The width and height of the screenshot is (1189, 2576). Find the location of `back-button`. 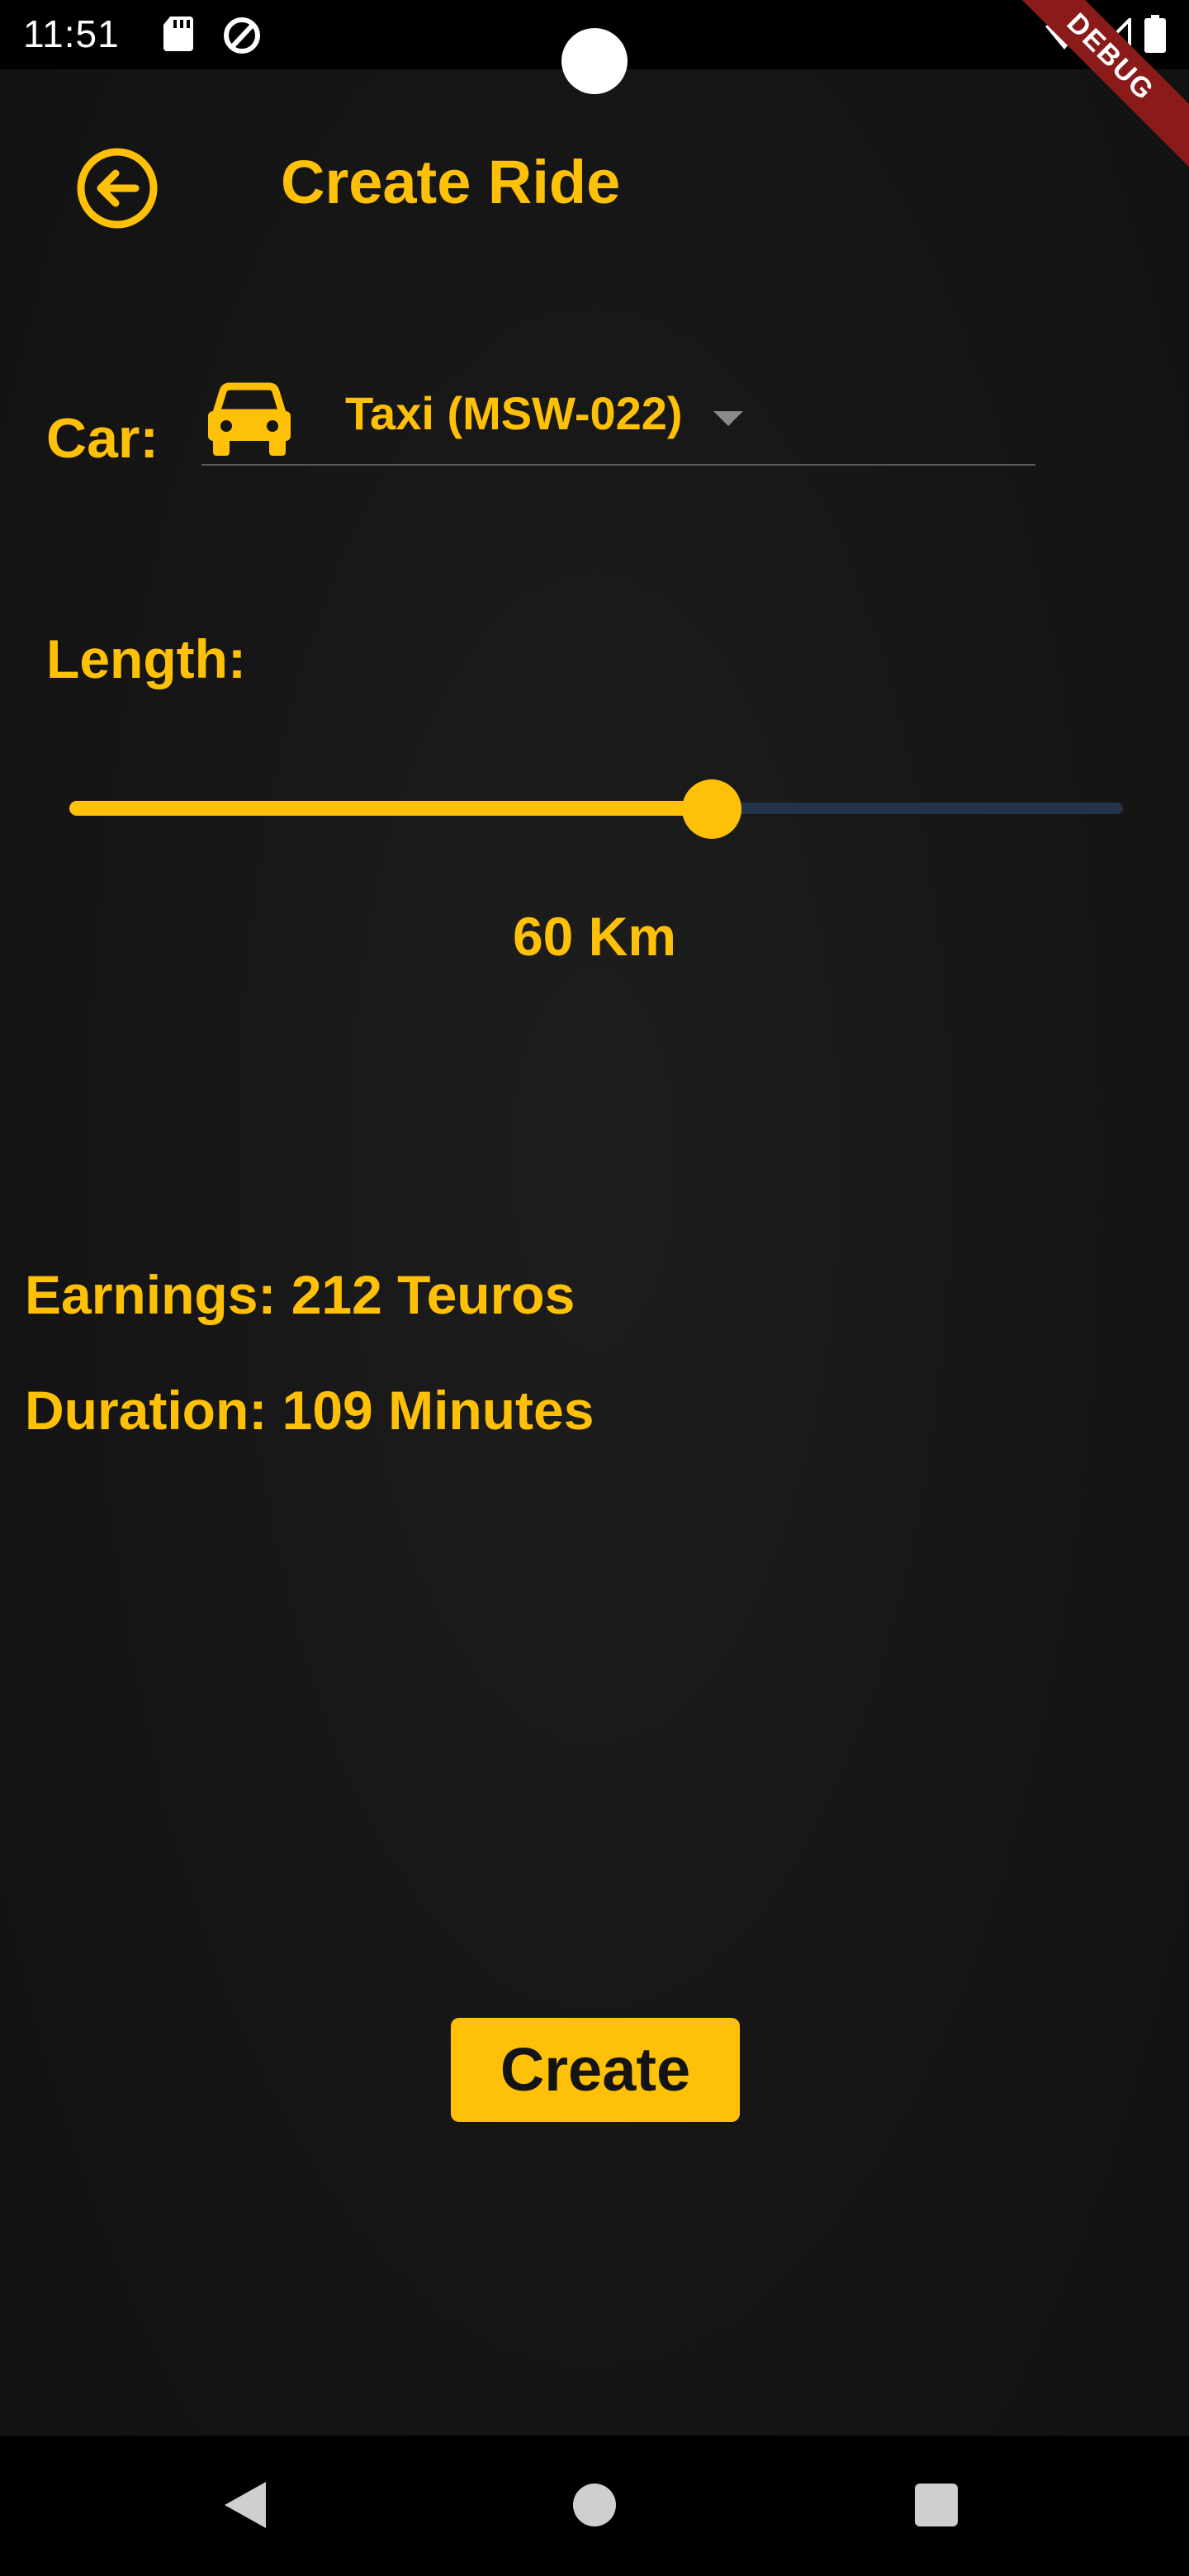

back-button is located at coordinates (117, 188).